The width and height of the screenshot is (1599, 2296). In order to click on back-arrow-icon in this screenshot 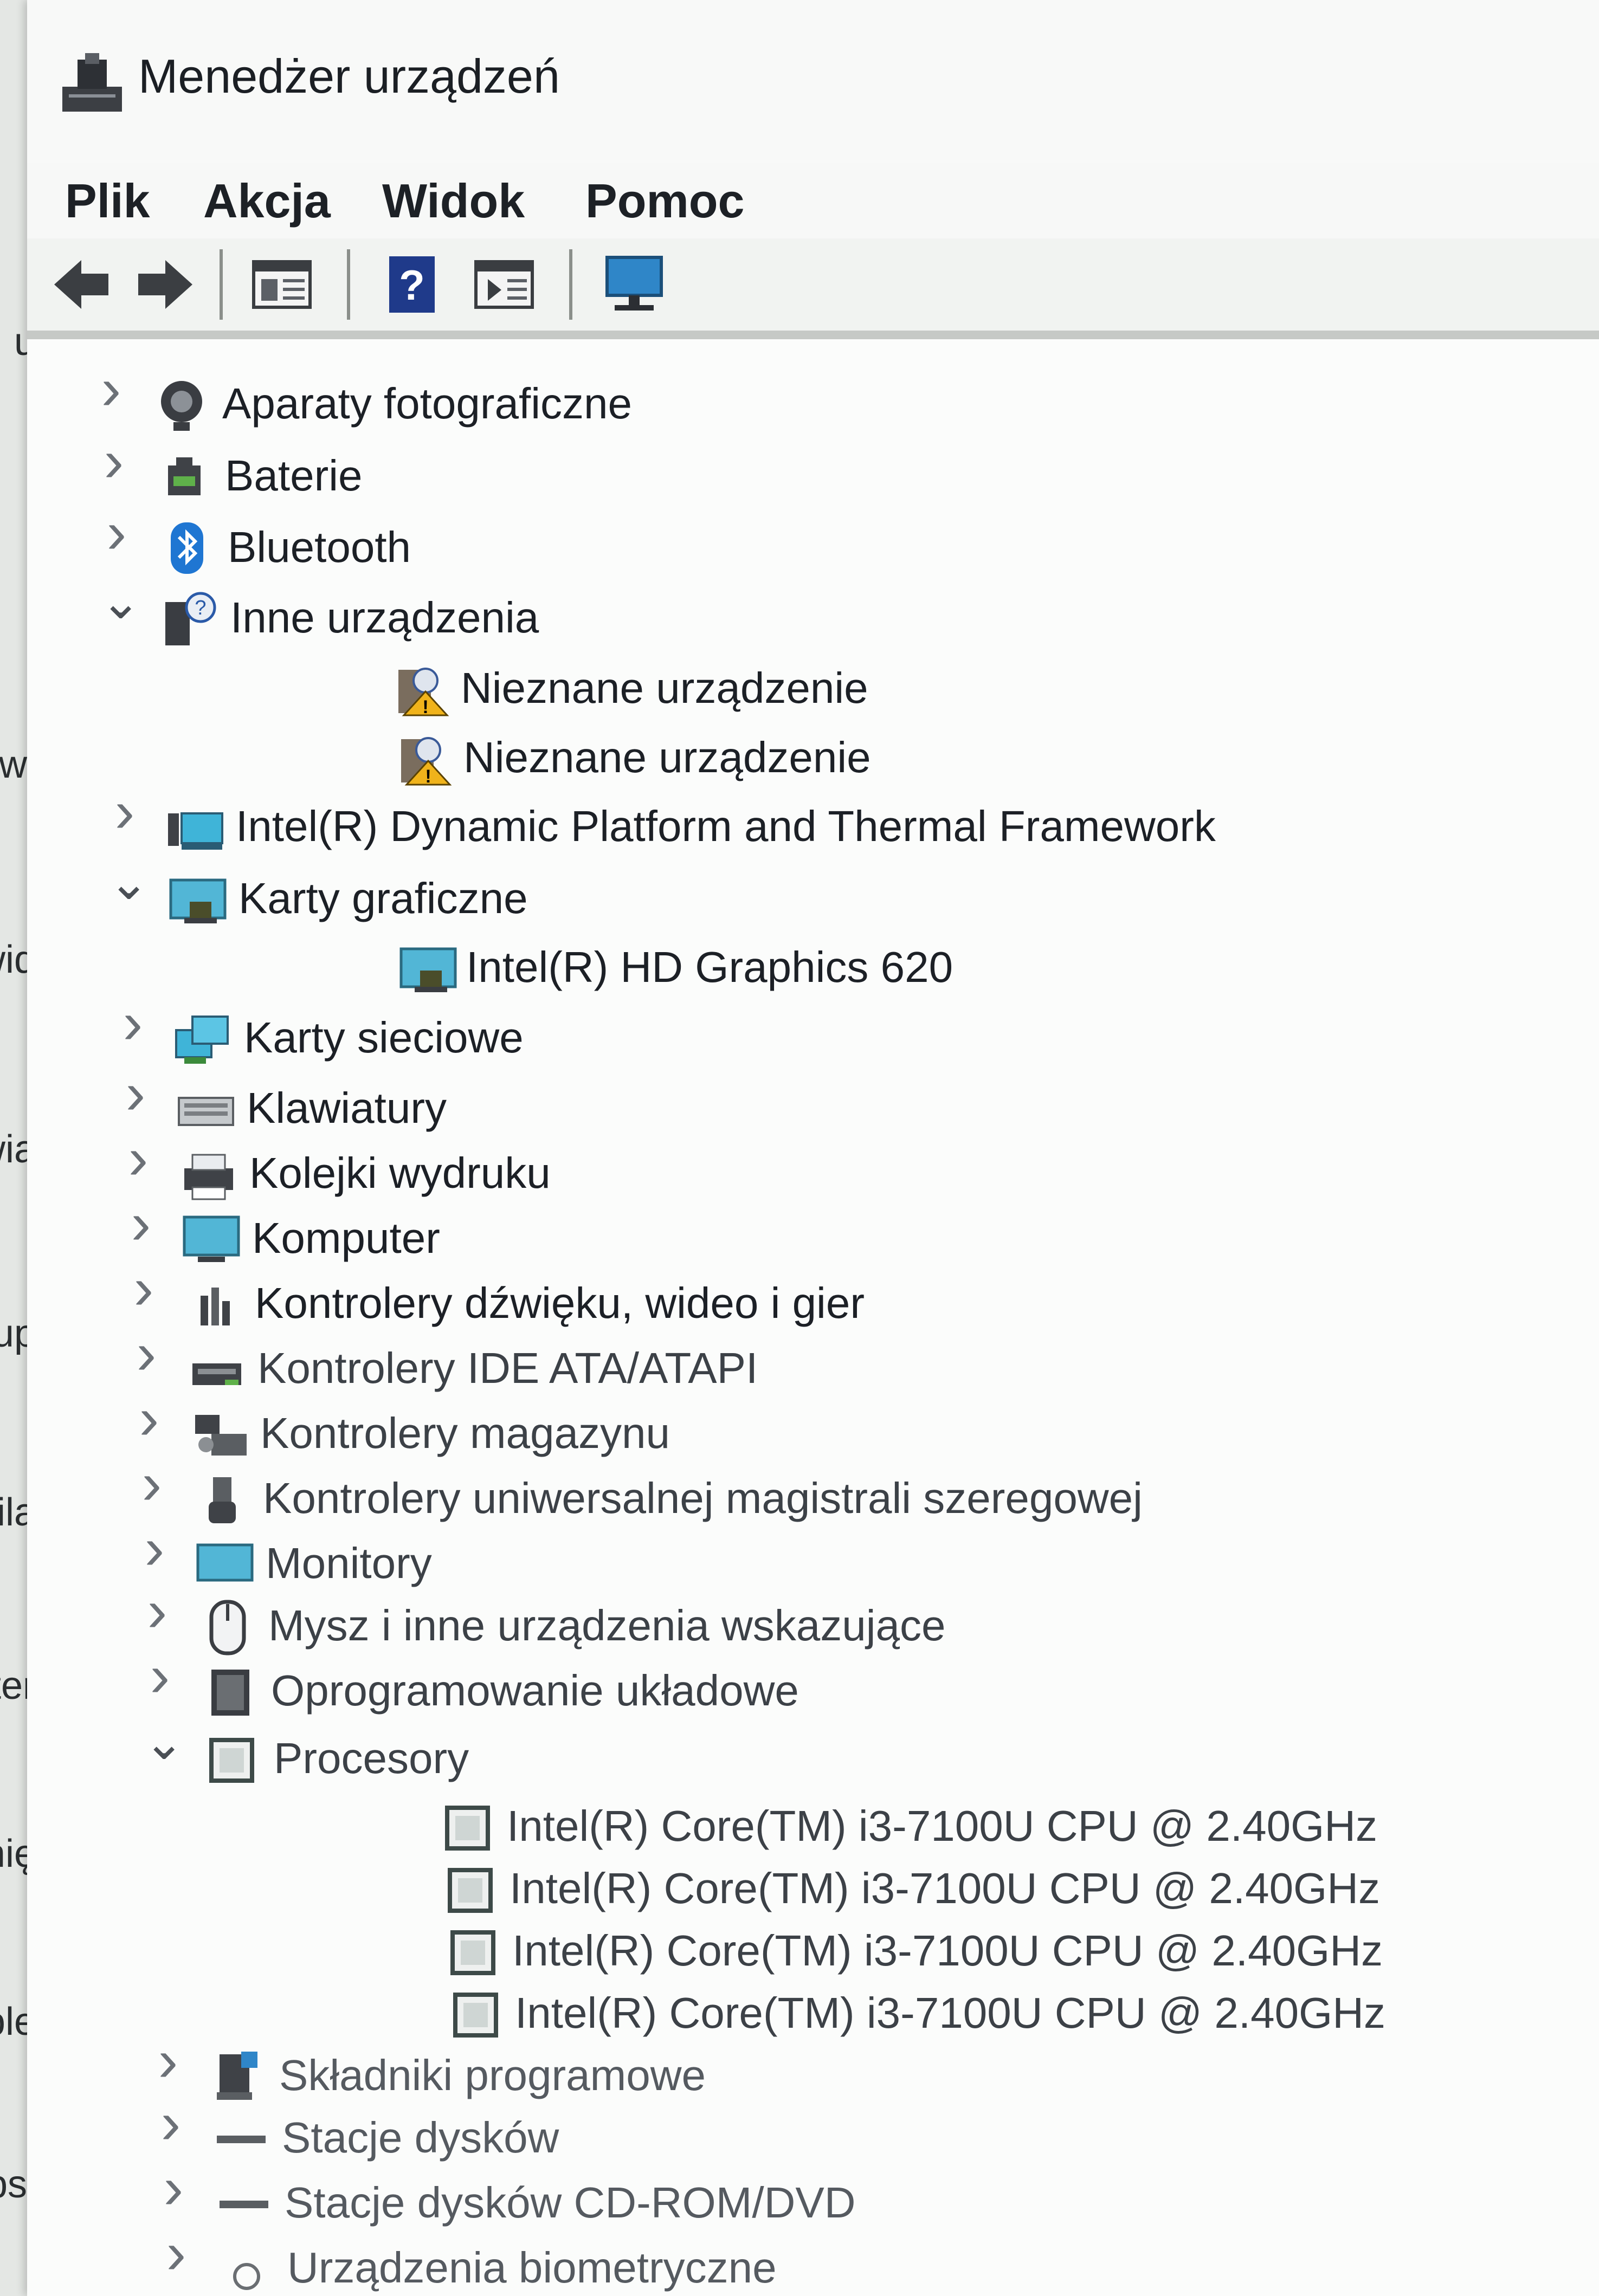, I will do `click(81, 284)`.